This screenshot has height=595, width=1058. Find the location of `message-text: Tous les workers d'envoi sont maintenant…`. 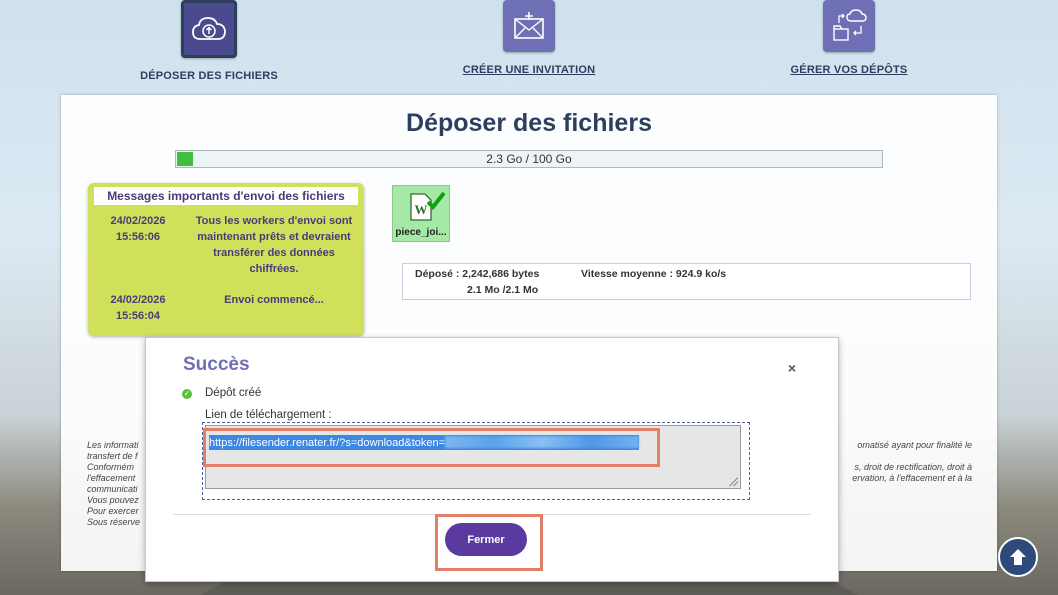

message-text: Tous les workers d'envoi sont maintenant… is located at coordinates (274, 245).